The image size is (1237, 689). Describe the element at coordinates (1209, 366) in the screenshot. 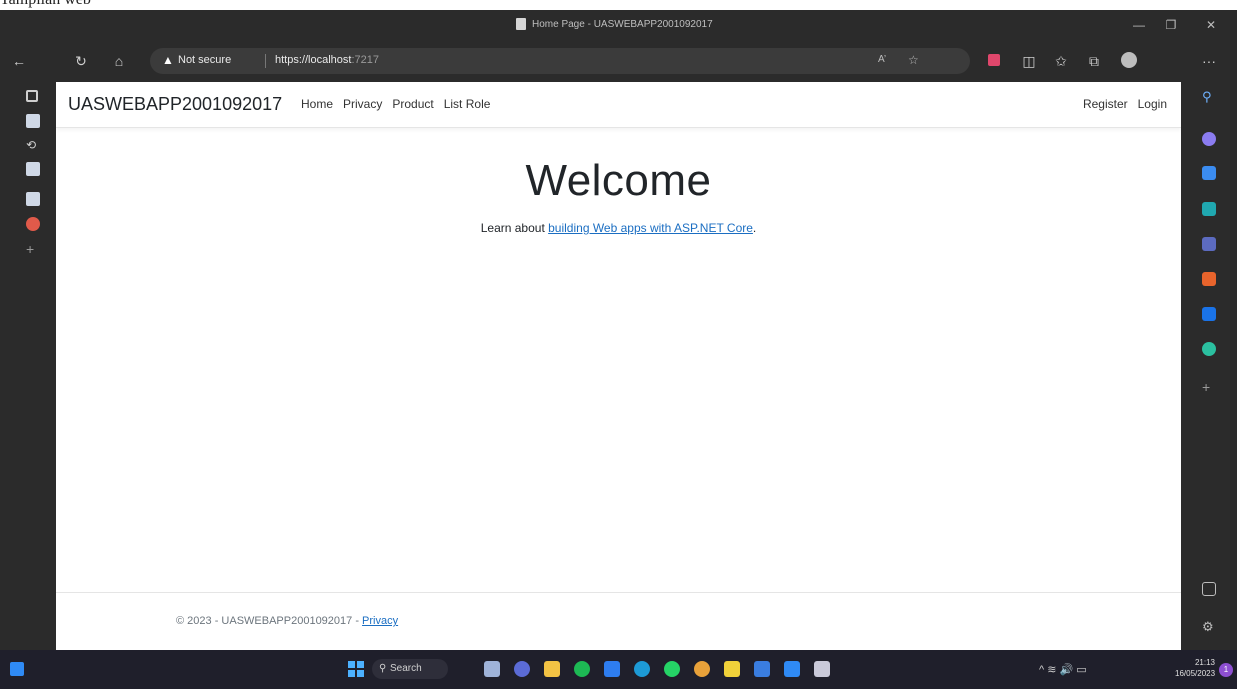

I see `edge-sidebar: ⚲ + ⚙` at that location.